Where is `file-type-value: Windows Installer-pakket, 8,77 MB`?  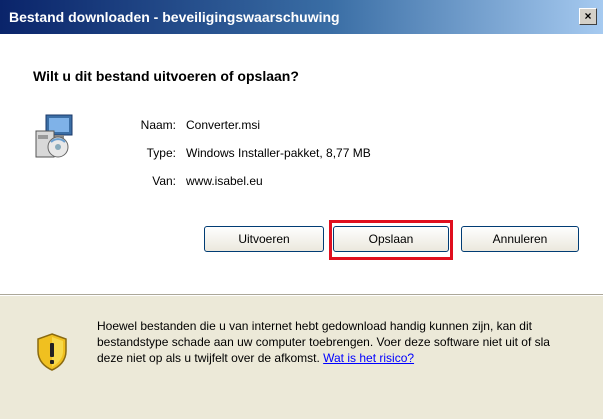
file-type-value: Windows Installer-pakket, 8,77 MB is located at coordinates (278, 153).